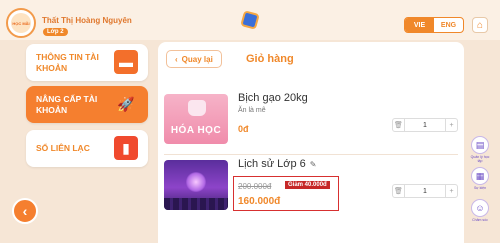 This screenshot has height=243, width=500. Describe the element at coordinates (87, 20) in the screenshot. I see `user-name: Thất Thị Hoàng Nguyên` at that location.